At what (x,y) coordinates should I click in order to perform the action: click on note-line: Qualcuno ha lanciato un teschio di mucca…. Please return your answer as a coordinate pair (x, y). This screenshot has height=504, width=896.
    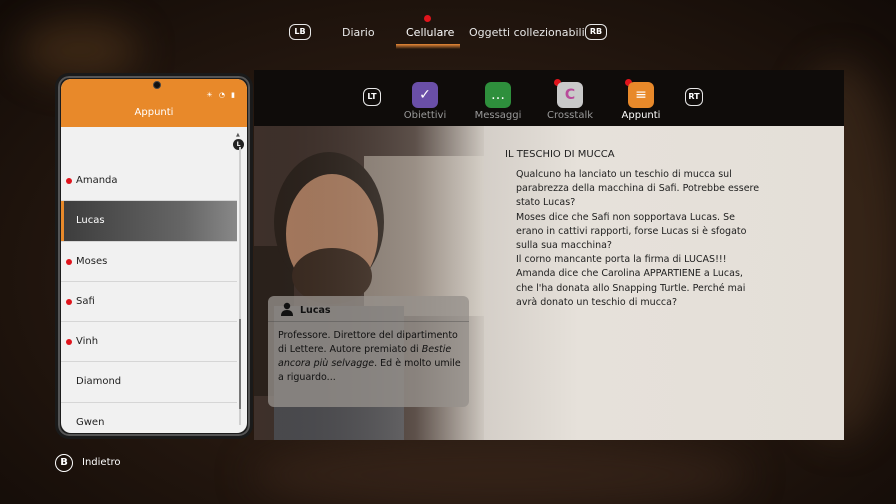
    Looking at the image, I should click on (624, 174).